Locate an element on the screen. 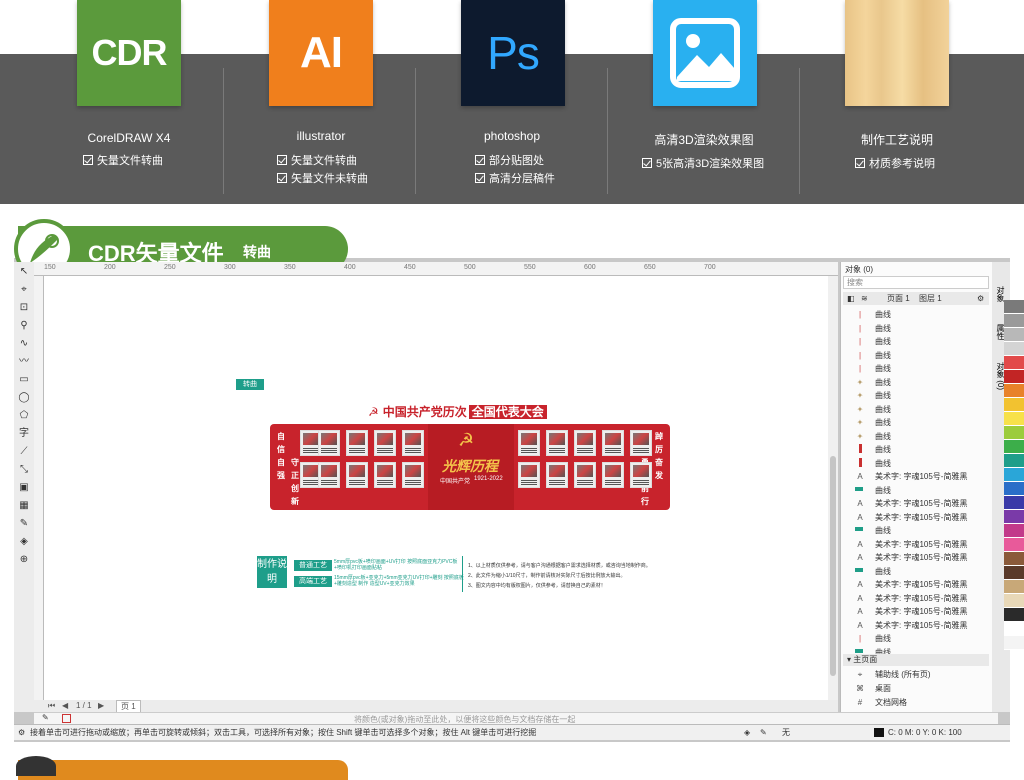  page-nav-next-icon: ▶ is located at coordinates (101, 705).